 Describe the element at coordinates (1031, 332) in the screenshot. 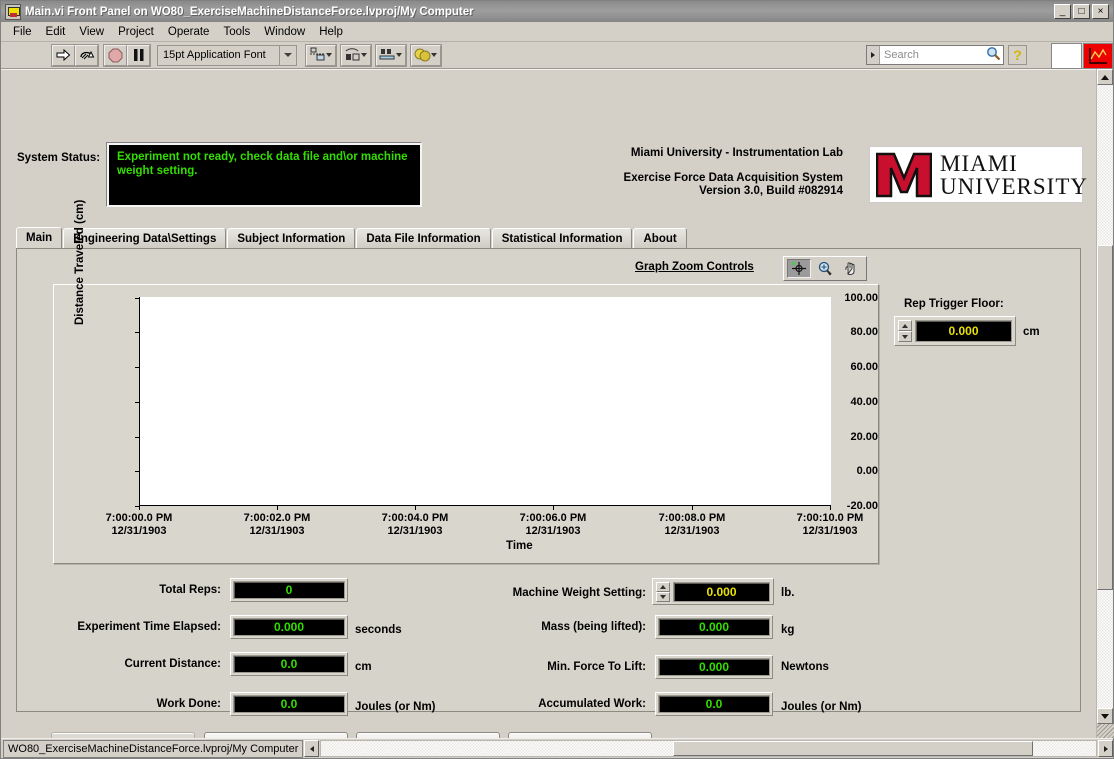

I see `rep-trigger-floor-unit: cm` at that location.